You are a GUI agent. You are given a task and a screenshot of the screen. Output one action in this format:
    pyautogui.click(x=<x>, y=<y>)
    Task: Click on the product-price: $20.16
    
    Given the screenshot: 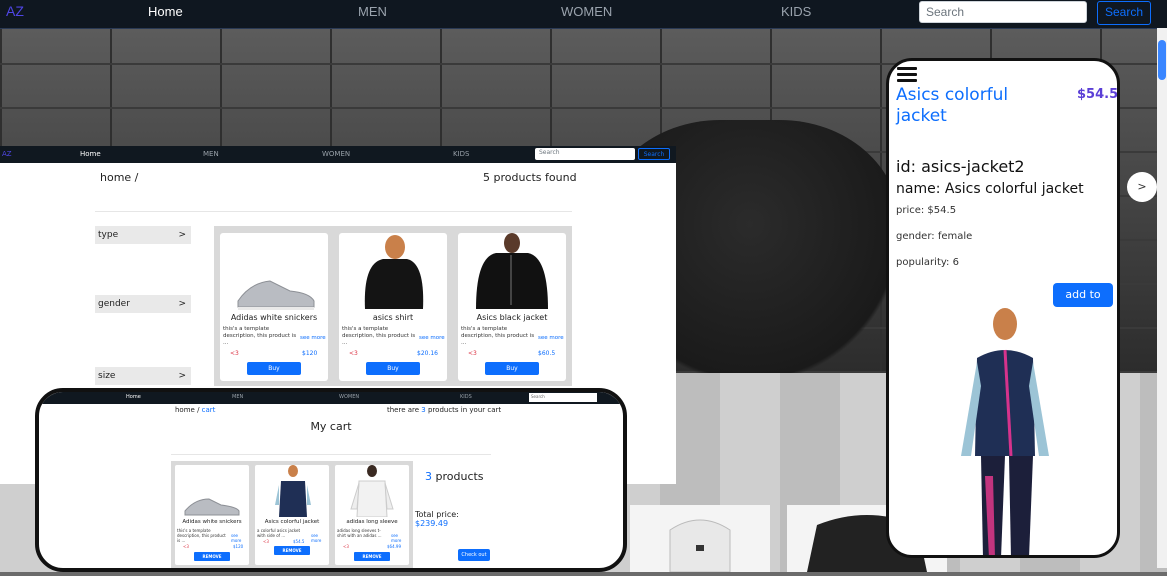 What is the action you would take?
    pyautogui.click(x=427, y=353)
    